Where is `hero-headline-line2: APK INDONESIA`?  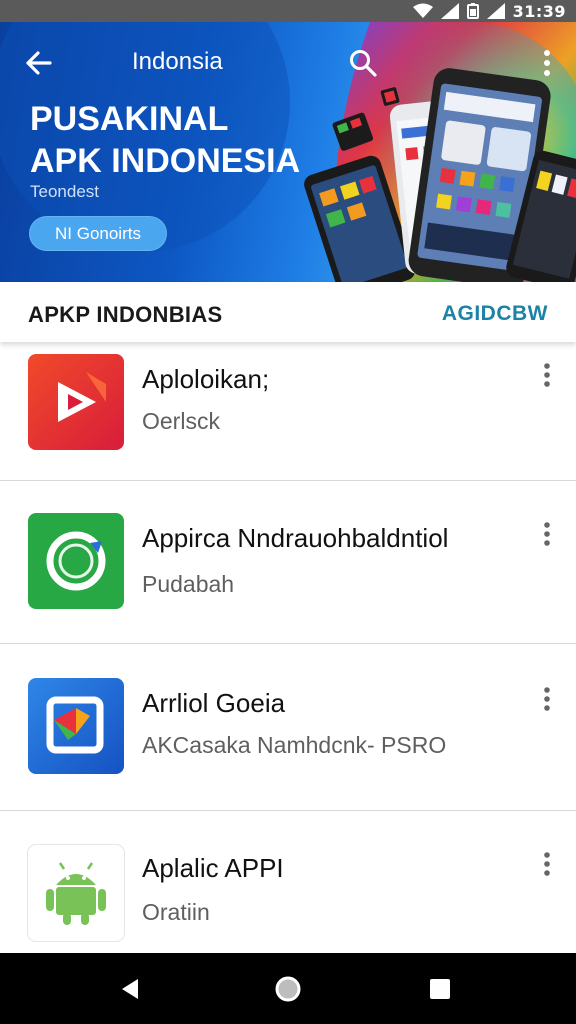
hero-headline-line2: APK INDONESIA is located at coordinates (165, 161).